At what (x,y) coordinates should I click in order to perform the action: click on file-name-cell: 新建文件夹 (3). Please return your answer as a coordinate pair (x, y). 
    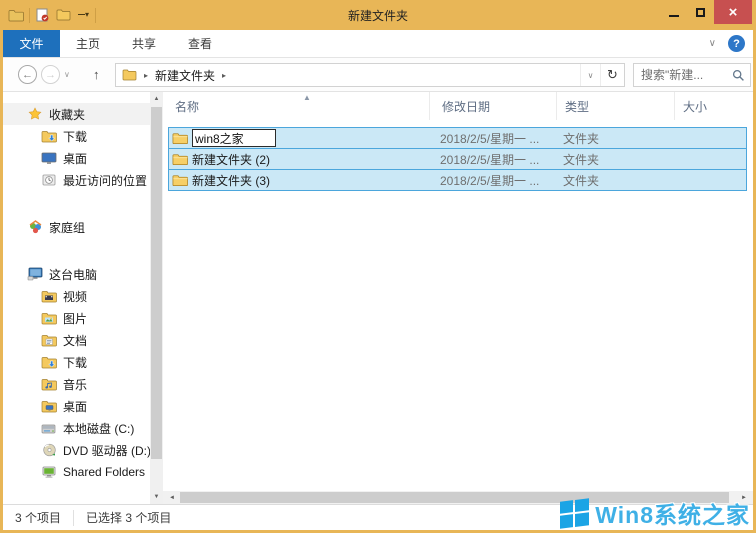
    Looking at the image, I should click on (299, 180).